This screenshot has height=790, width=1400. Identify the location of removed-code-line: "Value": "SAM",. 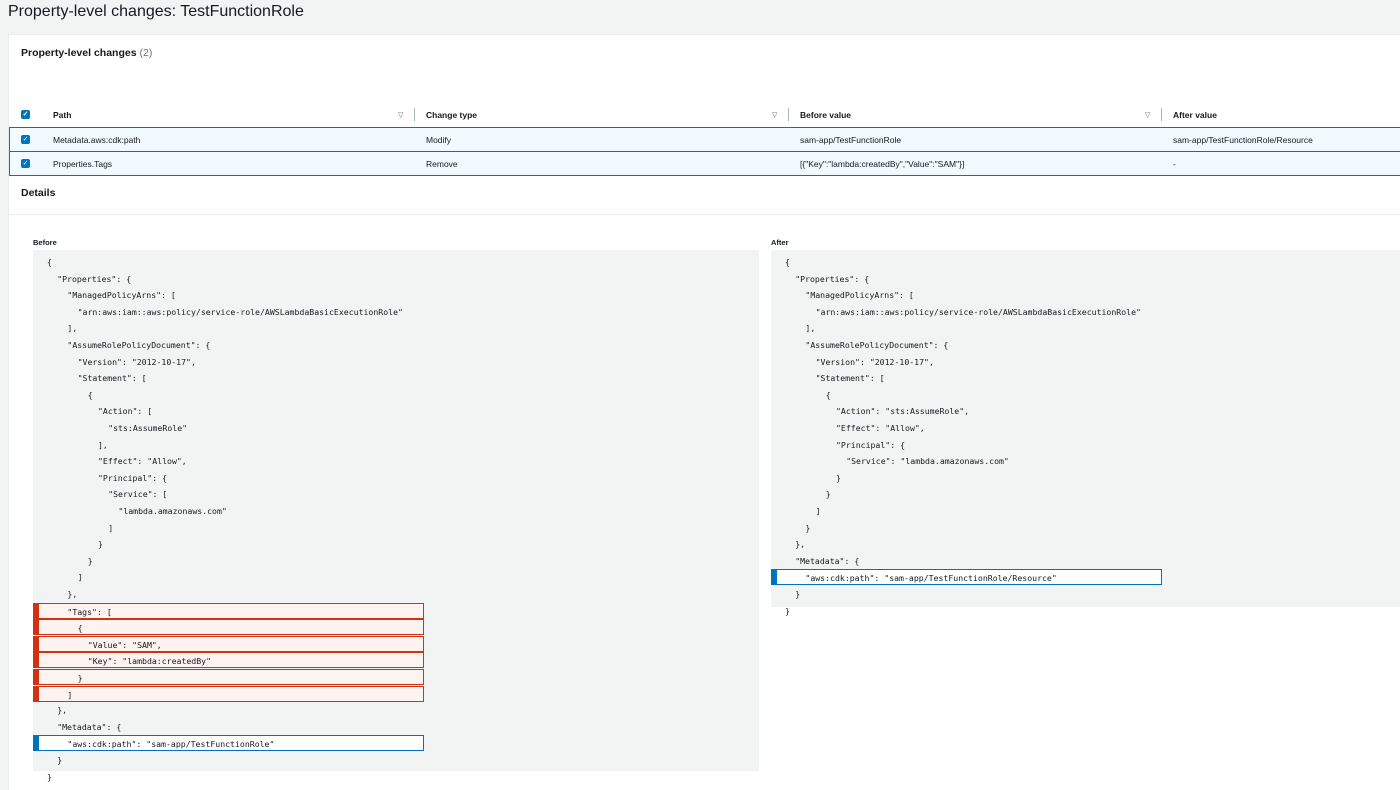
(228, 643).